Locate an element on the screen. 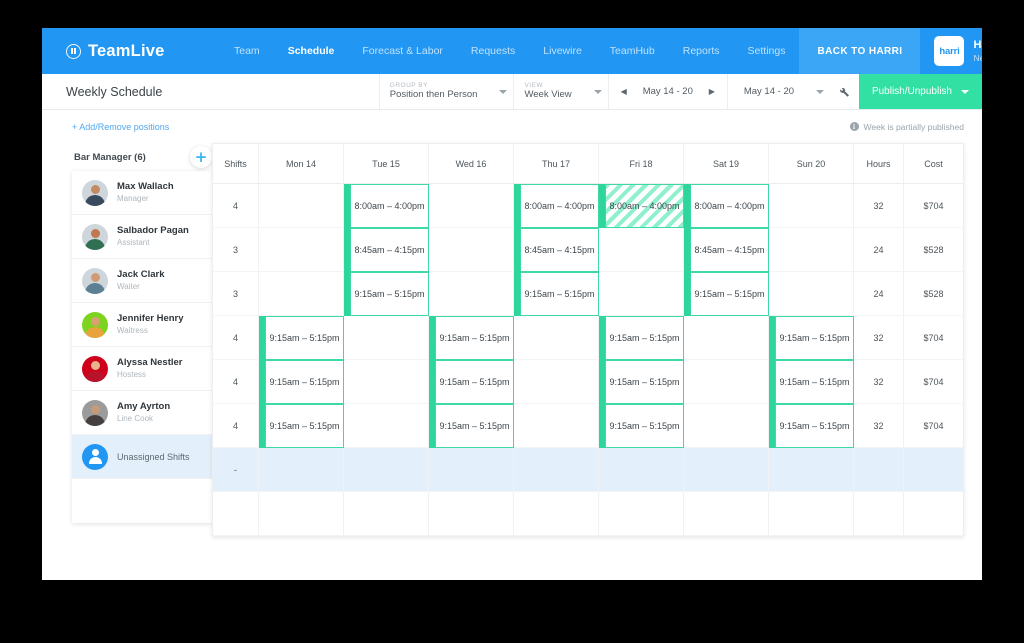  next-week-button: ▶ is located at coordinates (712, 91).